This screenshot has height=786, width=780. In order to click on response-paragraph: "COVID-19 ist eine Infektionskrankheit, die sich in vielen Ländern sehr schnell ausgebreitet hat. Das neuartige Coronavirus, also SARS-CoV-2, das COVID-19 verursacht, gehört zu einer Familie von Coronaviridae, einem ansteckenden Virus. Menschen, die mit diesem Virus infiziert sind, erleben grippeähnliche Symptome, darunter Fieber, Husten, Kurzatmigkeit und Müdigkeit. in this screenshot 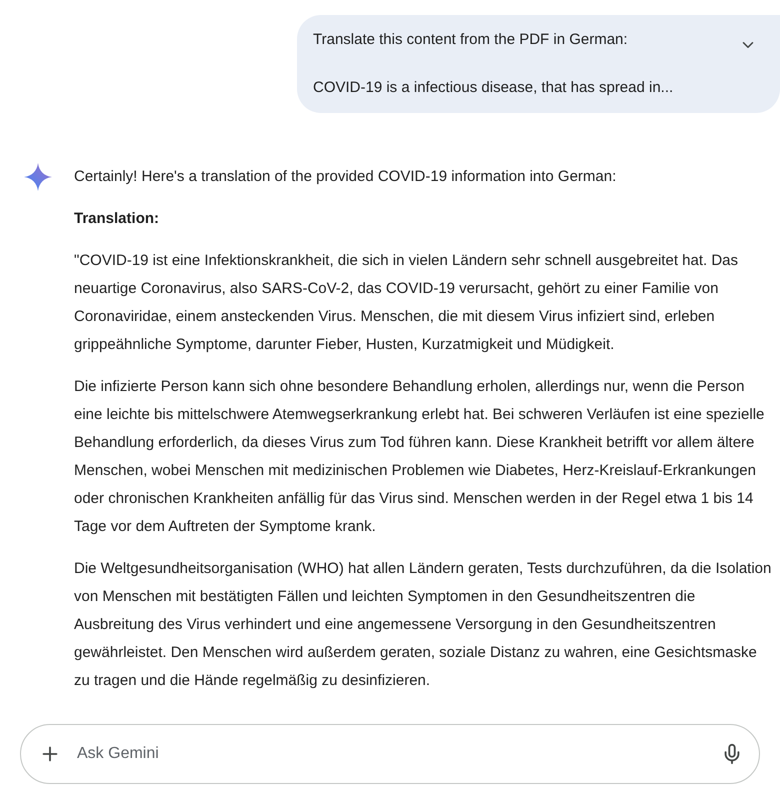, I will do `click(407, 303)`.